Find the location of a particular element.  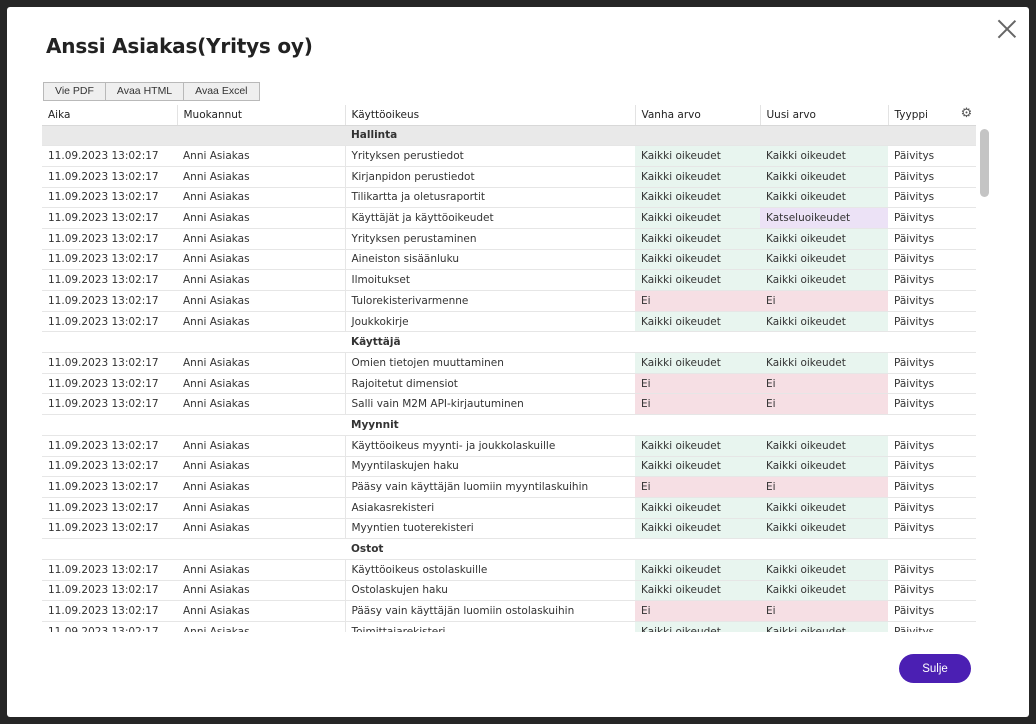

table-group-row: Käyttäjä is located at coordinates (509, 342).